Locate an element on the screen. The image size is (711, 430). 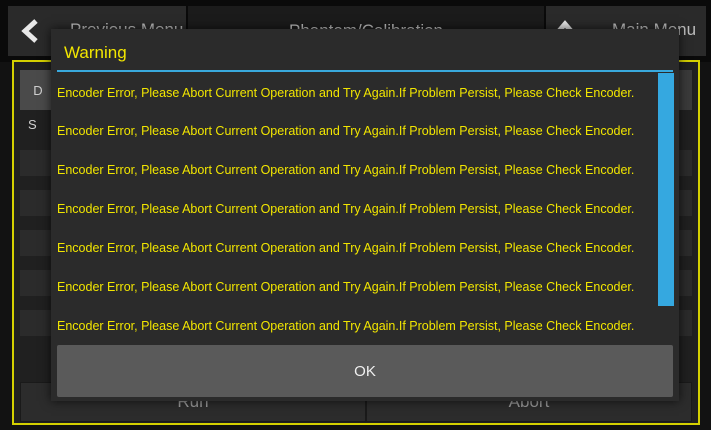
dialog-title: Warning is located at coordinates (95, 52).